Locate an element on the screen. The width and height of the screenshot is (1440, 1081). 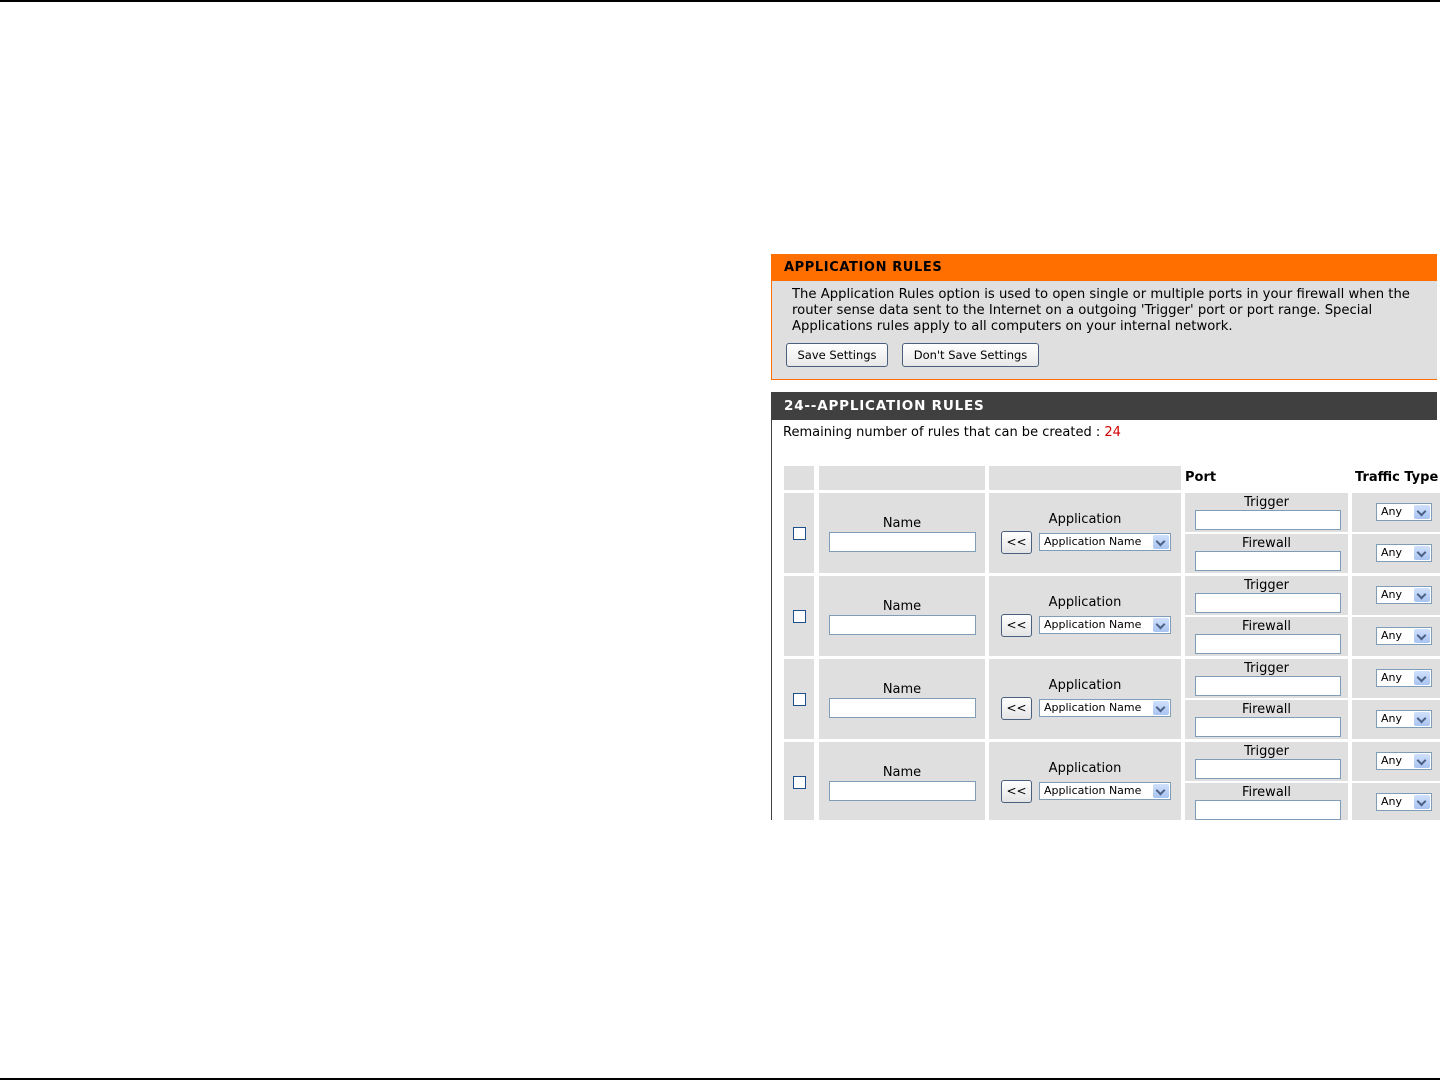
rule-row-4-checkbox is located at coordinates (799, 782).